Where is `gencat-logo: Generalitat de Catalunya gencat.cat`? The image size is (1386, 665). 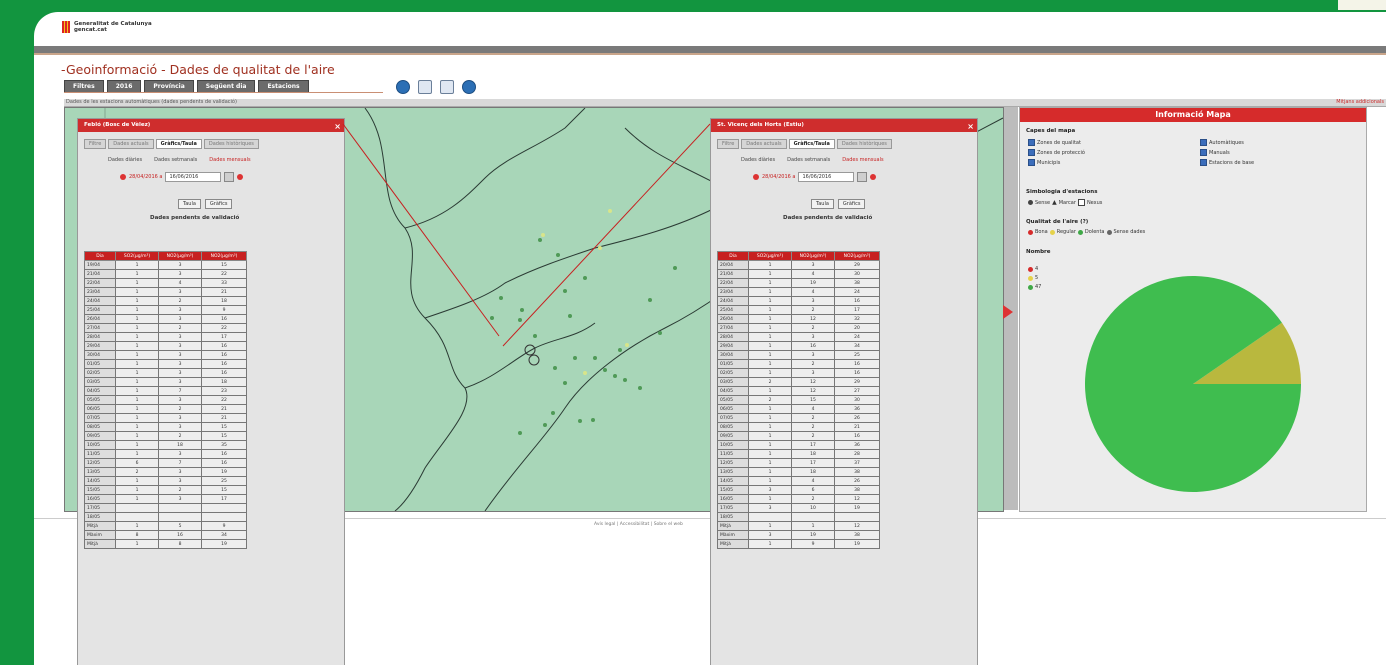 gencat-logo: Generalitat de Catalunya gencat.cat is located at coordinates (107, 27).